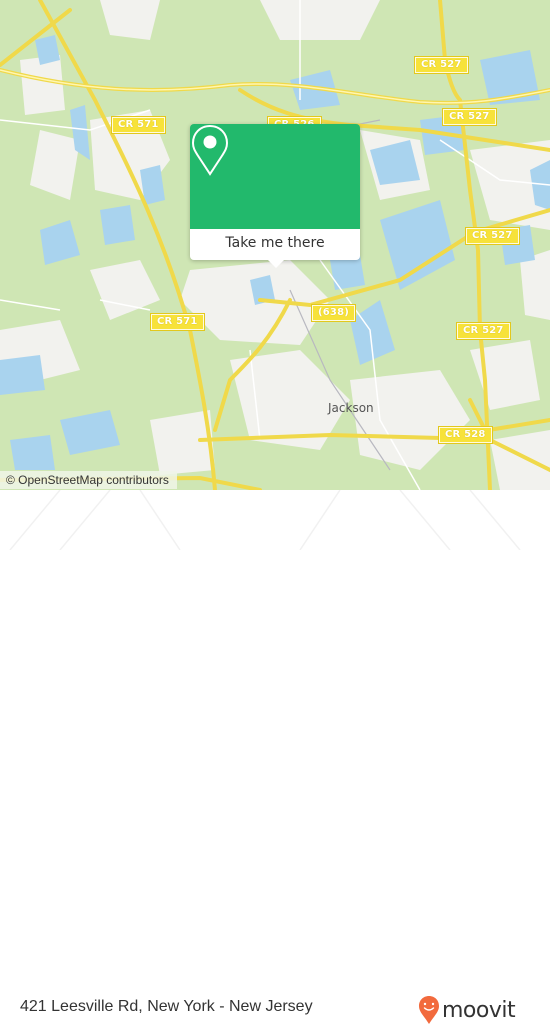  I want to click on map-attribution: © OpenStreetMap contributors, so click(88, 480).